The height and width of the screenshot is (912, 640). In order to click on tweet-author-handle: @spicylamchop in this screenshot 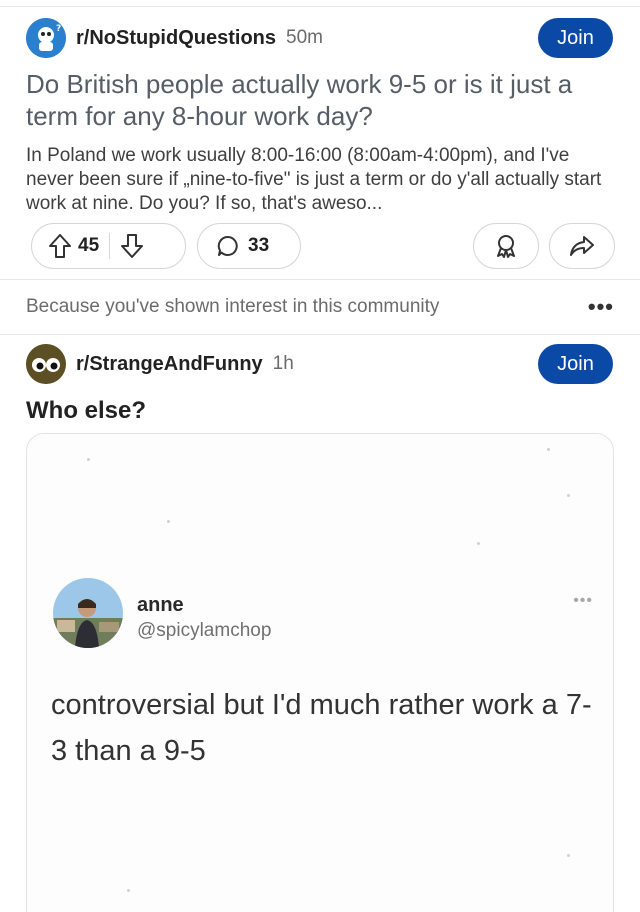, I will do `click(204, 630)`.